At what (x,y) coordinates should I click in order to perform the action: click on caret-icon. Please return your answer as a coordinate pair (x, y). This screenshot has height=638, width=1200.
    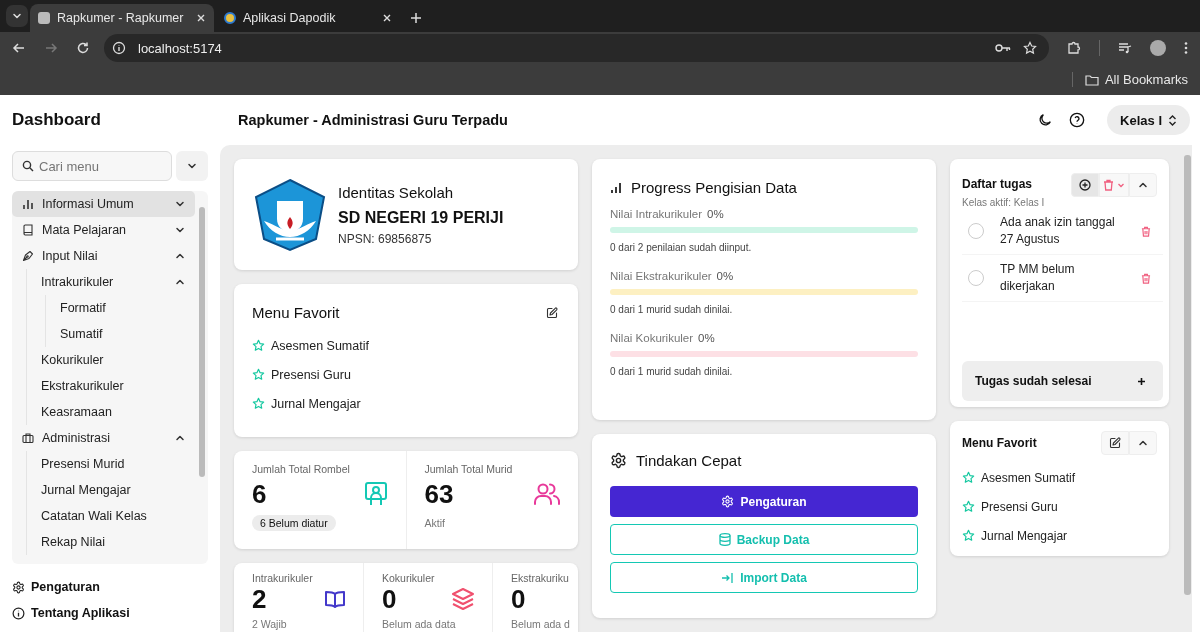
    Looking at the image, I should click on (1121, 185).